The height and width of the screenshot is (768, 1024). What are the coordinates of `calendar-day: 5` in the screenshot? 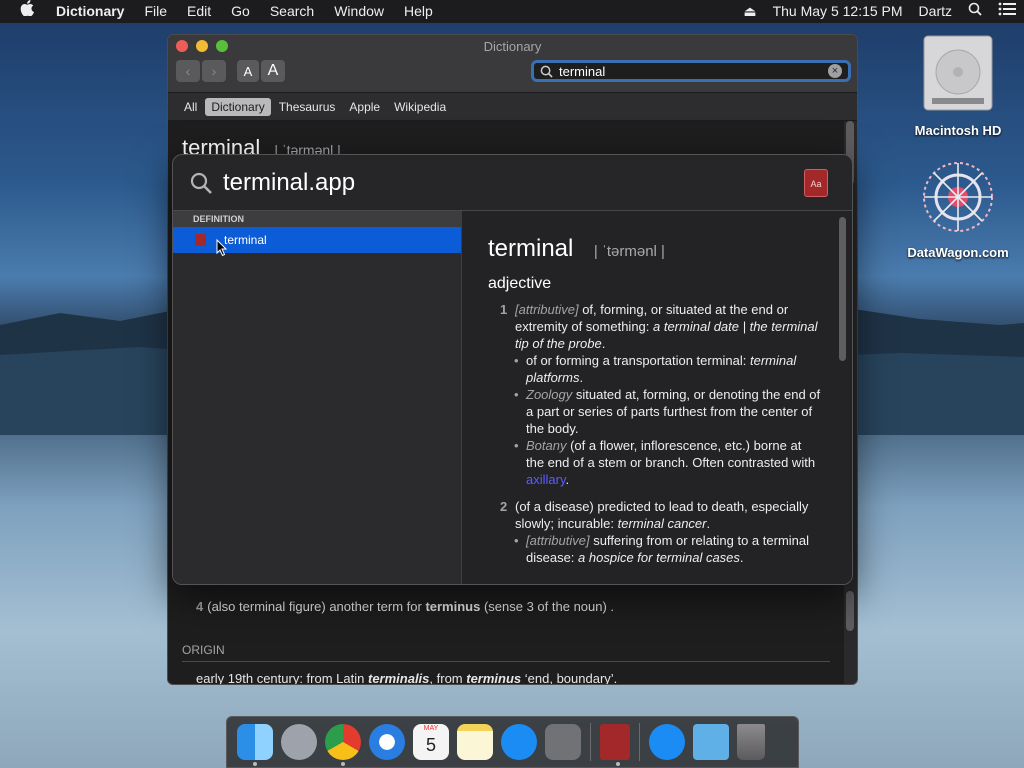 It's located at (430, 745).